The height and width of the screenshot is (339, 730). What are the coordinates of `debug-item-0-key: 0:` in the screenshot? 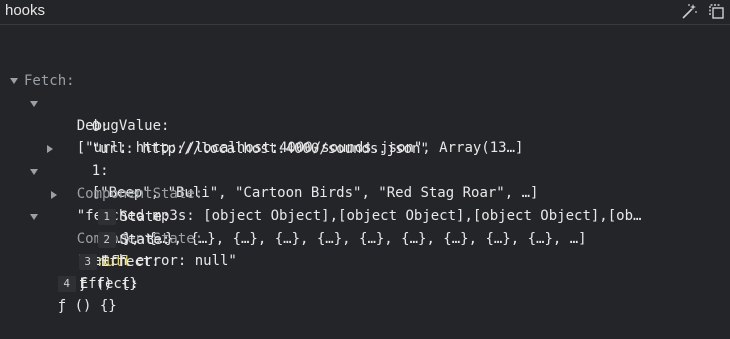 It's located at (100, 127).